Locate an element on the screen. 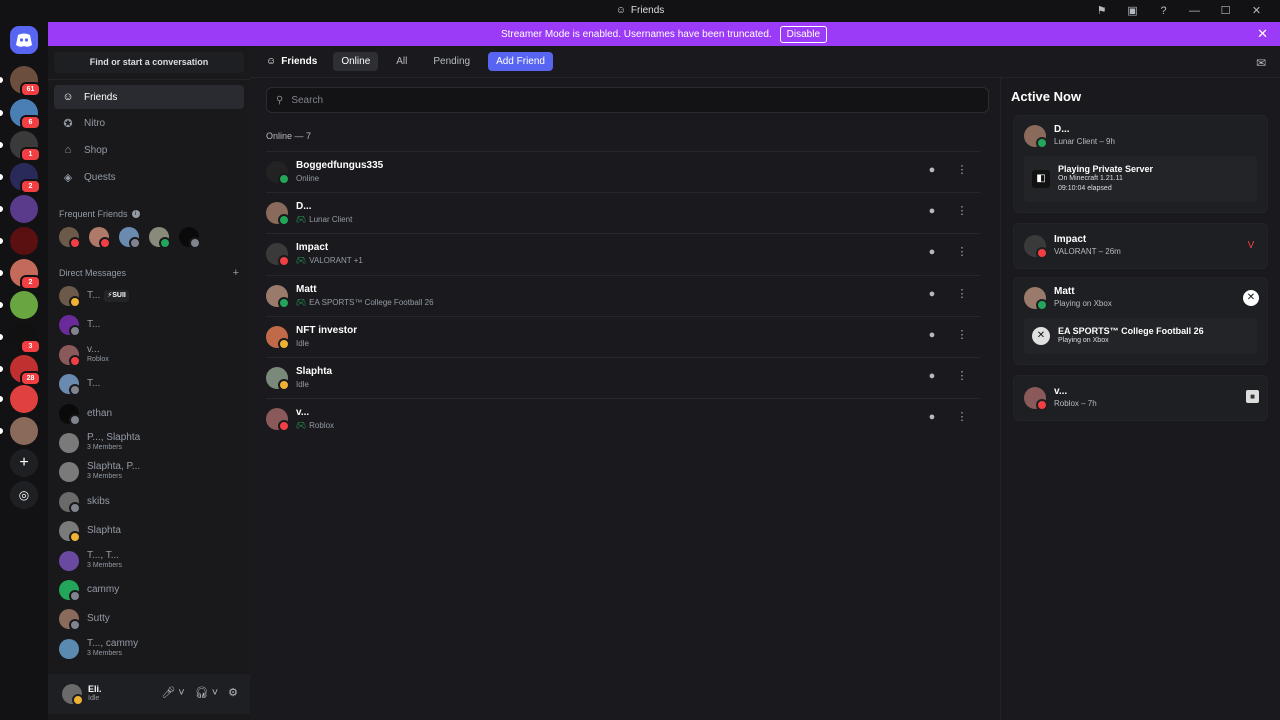 The image size is (1280, 720). server-icon: 6 is located at coordinates (25, 114).